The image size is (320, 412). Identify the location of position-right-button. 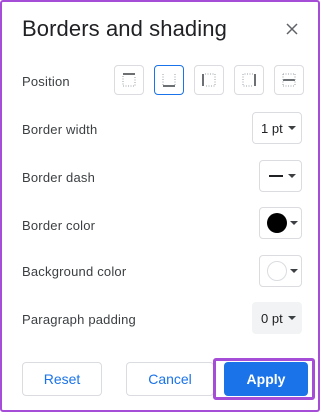
(249, 80).